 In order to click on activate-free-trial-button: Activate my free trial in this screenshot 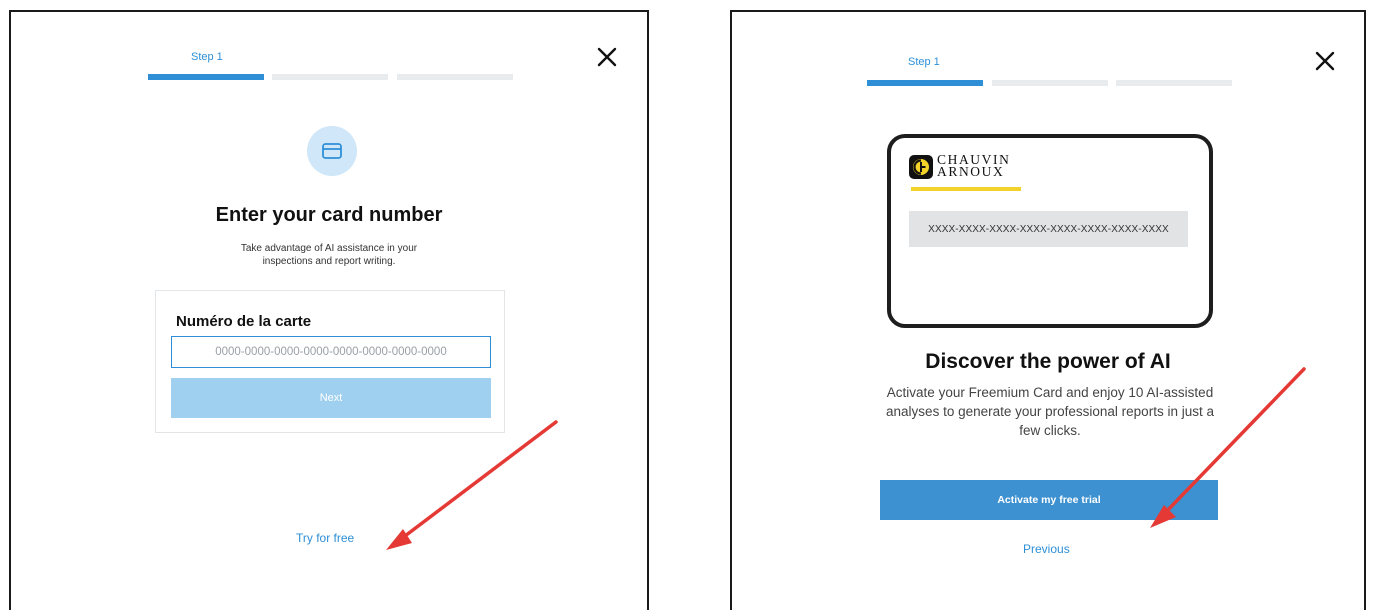, I will do `click(1049, 500)`.